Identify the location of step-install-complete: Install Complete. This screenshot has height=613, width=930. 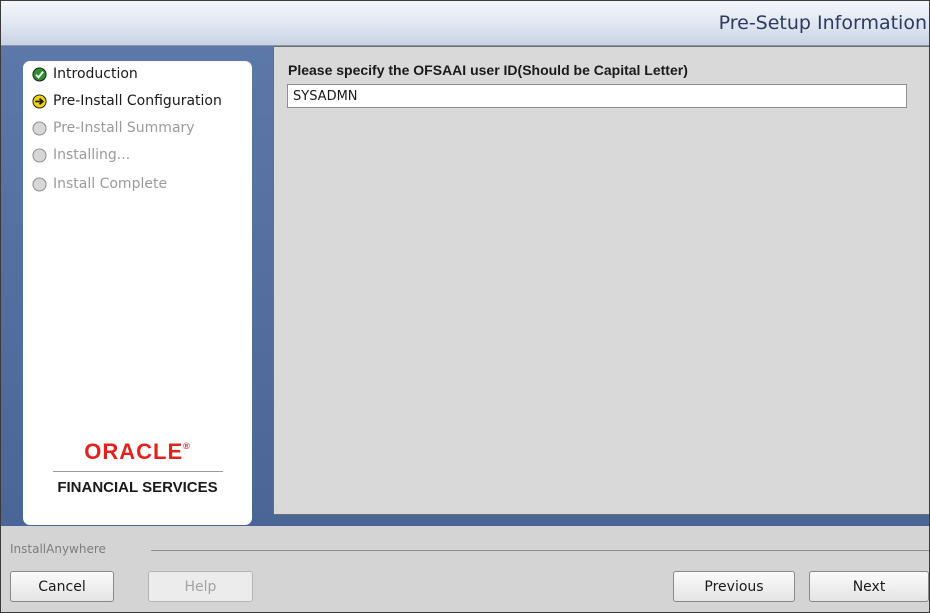
(99, 184).